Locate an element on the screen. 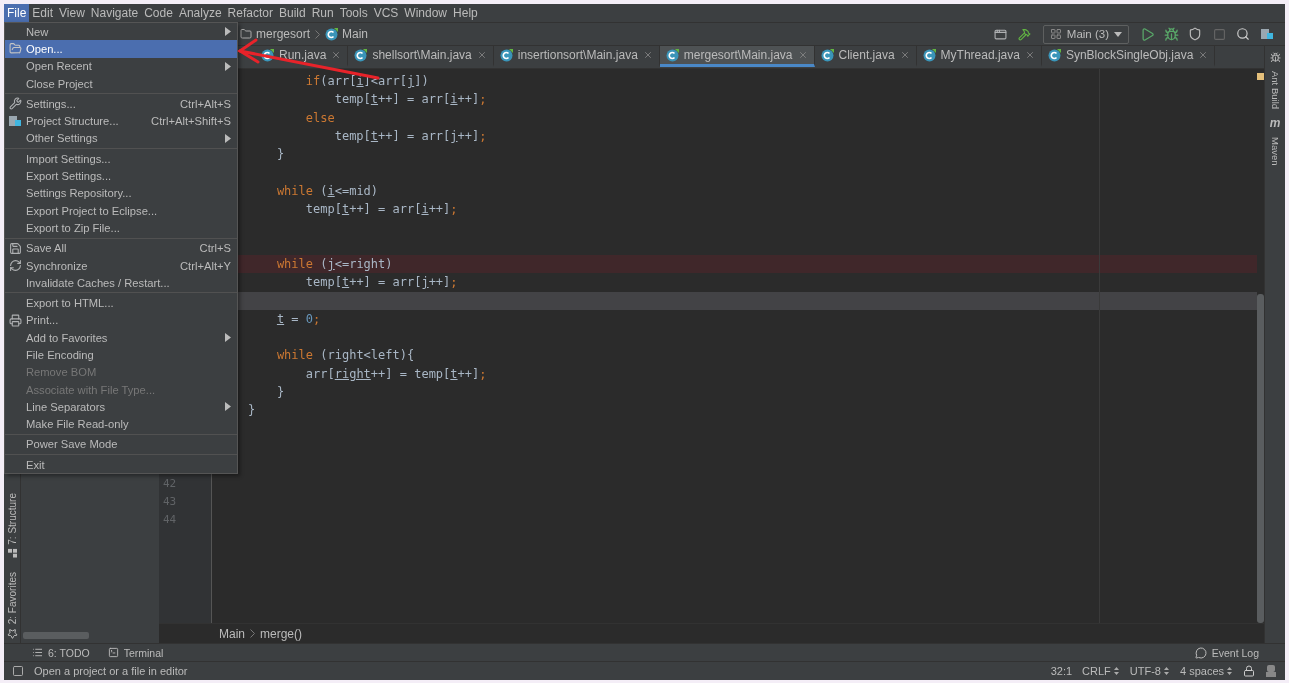  refresh-icon is located at coordinates (15, 265).